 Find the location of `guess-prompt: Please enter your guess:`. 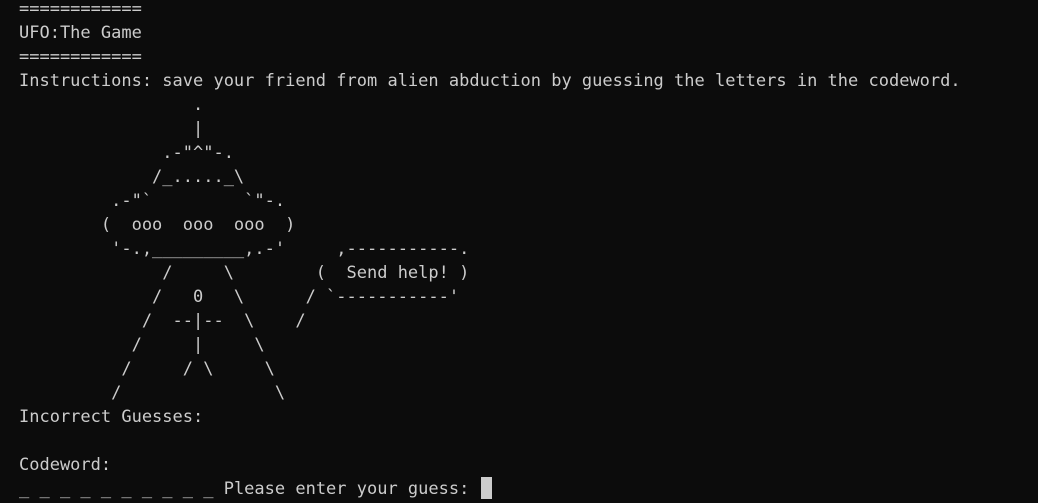

guess-prompt: Please enter your guess: is located at coordinates (346, 489).